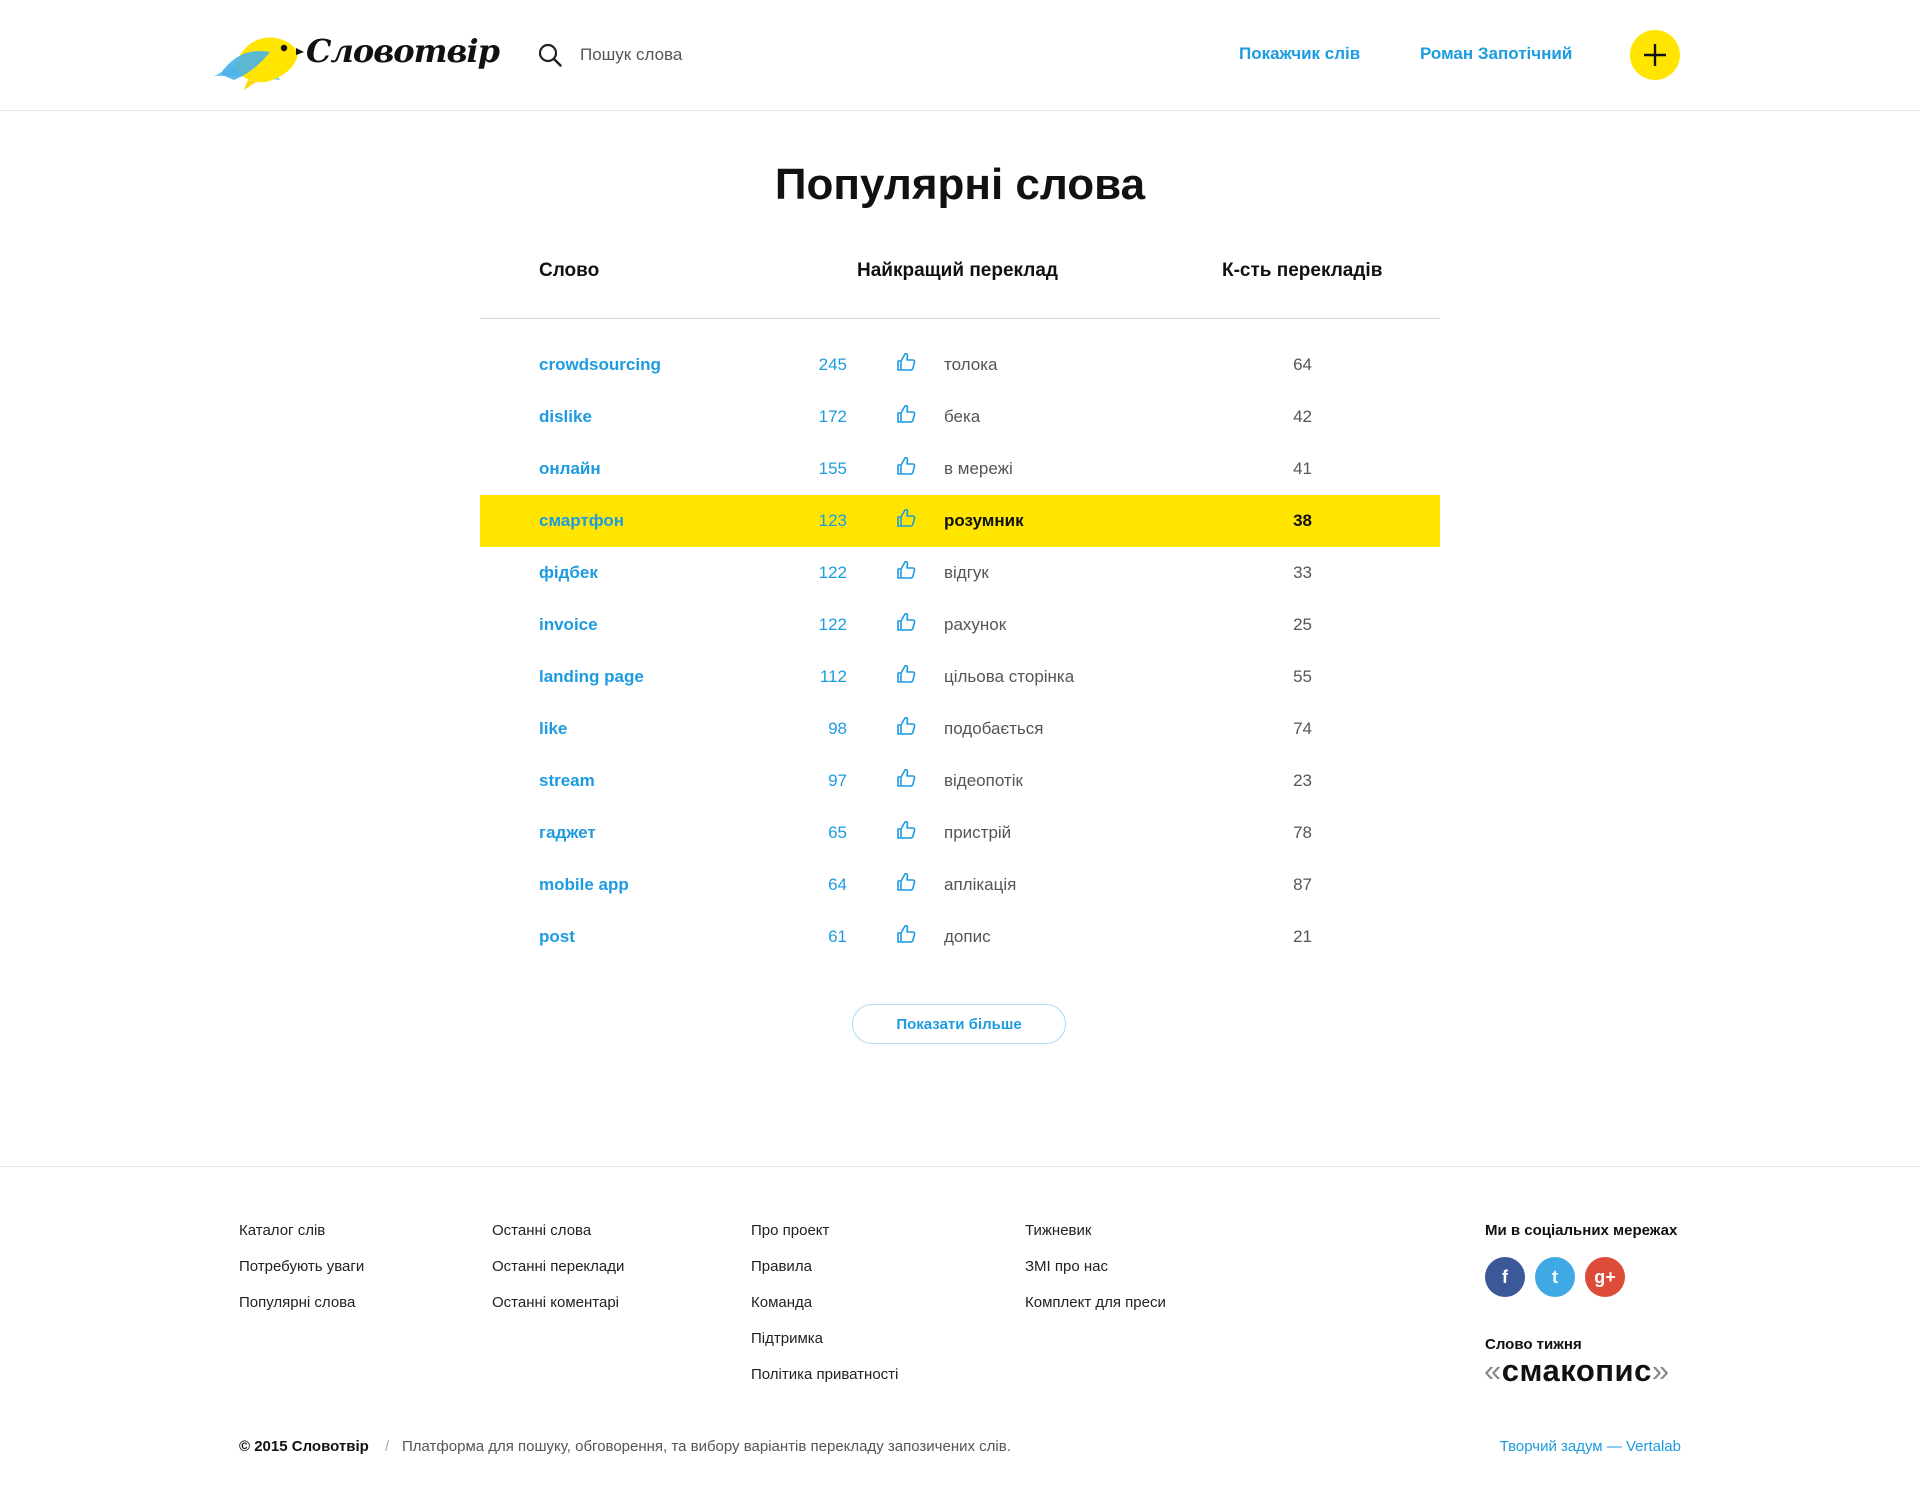 The height and width of the screenshot is (1493, 1920). Describe the element at coordinates (960, 1166) in the screenshot. I see `footer-divider` at that location.